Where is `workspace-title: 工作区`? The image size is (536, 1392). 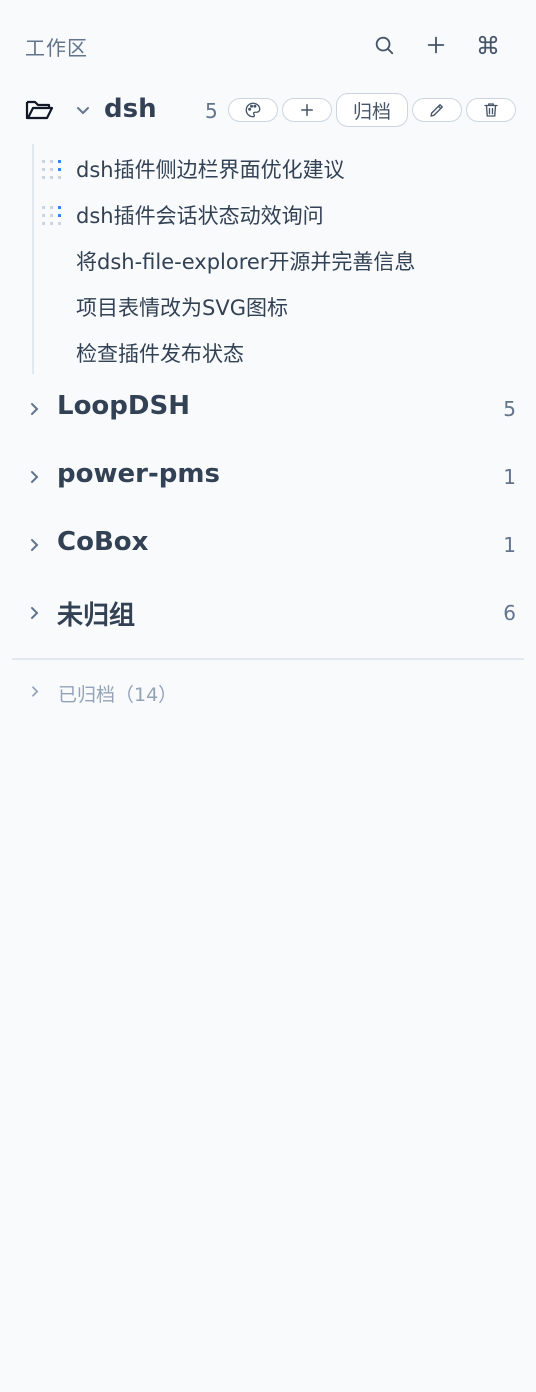 workspace-title: 工作区 is located at coordinates (56, 48).